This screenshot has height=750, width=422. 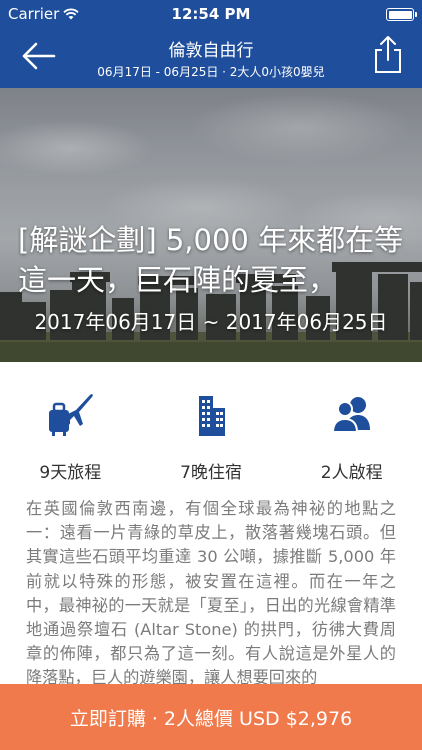 What do you see at coordinates (351, 473) in the screenshot?
I see `stat-travelers-label: 2人啟程` at bounding box center [351, 473].